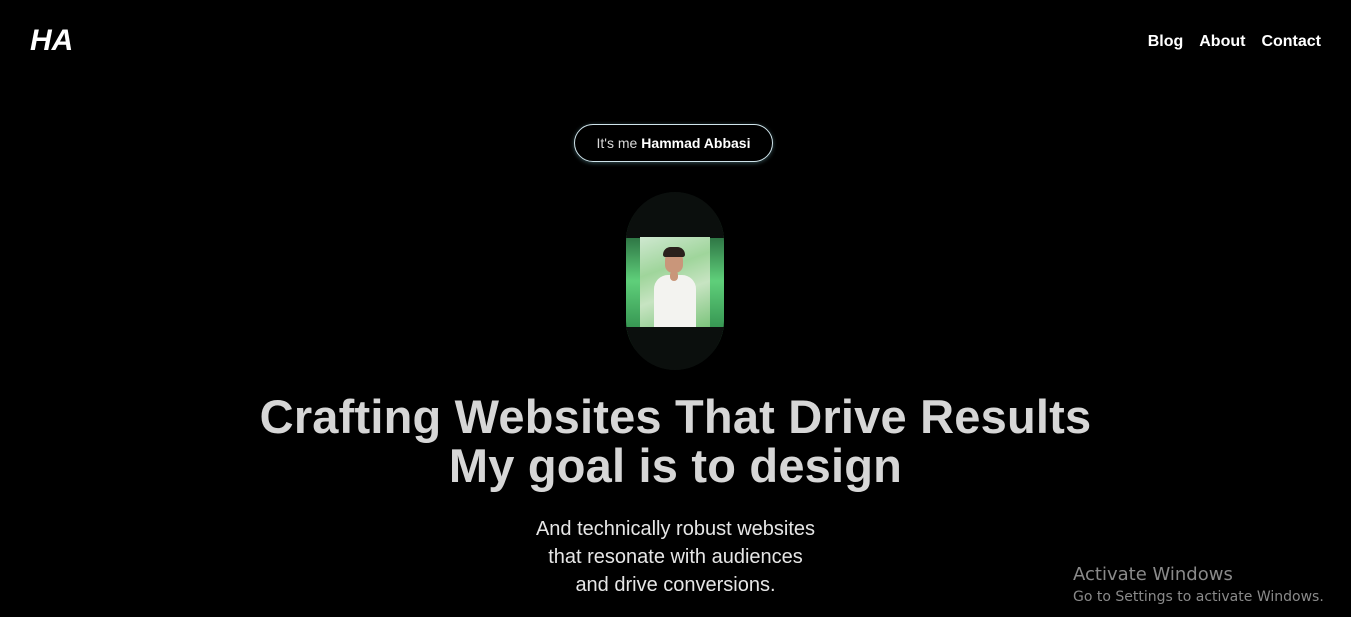 The height and width of the screenshot is (617, 1351). What do you see at coordinates (1291, 42) in the screenshot?
I see `nav-link-contact: Contact` at bounding box center [1291, 42].